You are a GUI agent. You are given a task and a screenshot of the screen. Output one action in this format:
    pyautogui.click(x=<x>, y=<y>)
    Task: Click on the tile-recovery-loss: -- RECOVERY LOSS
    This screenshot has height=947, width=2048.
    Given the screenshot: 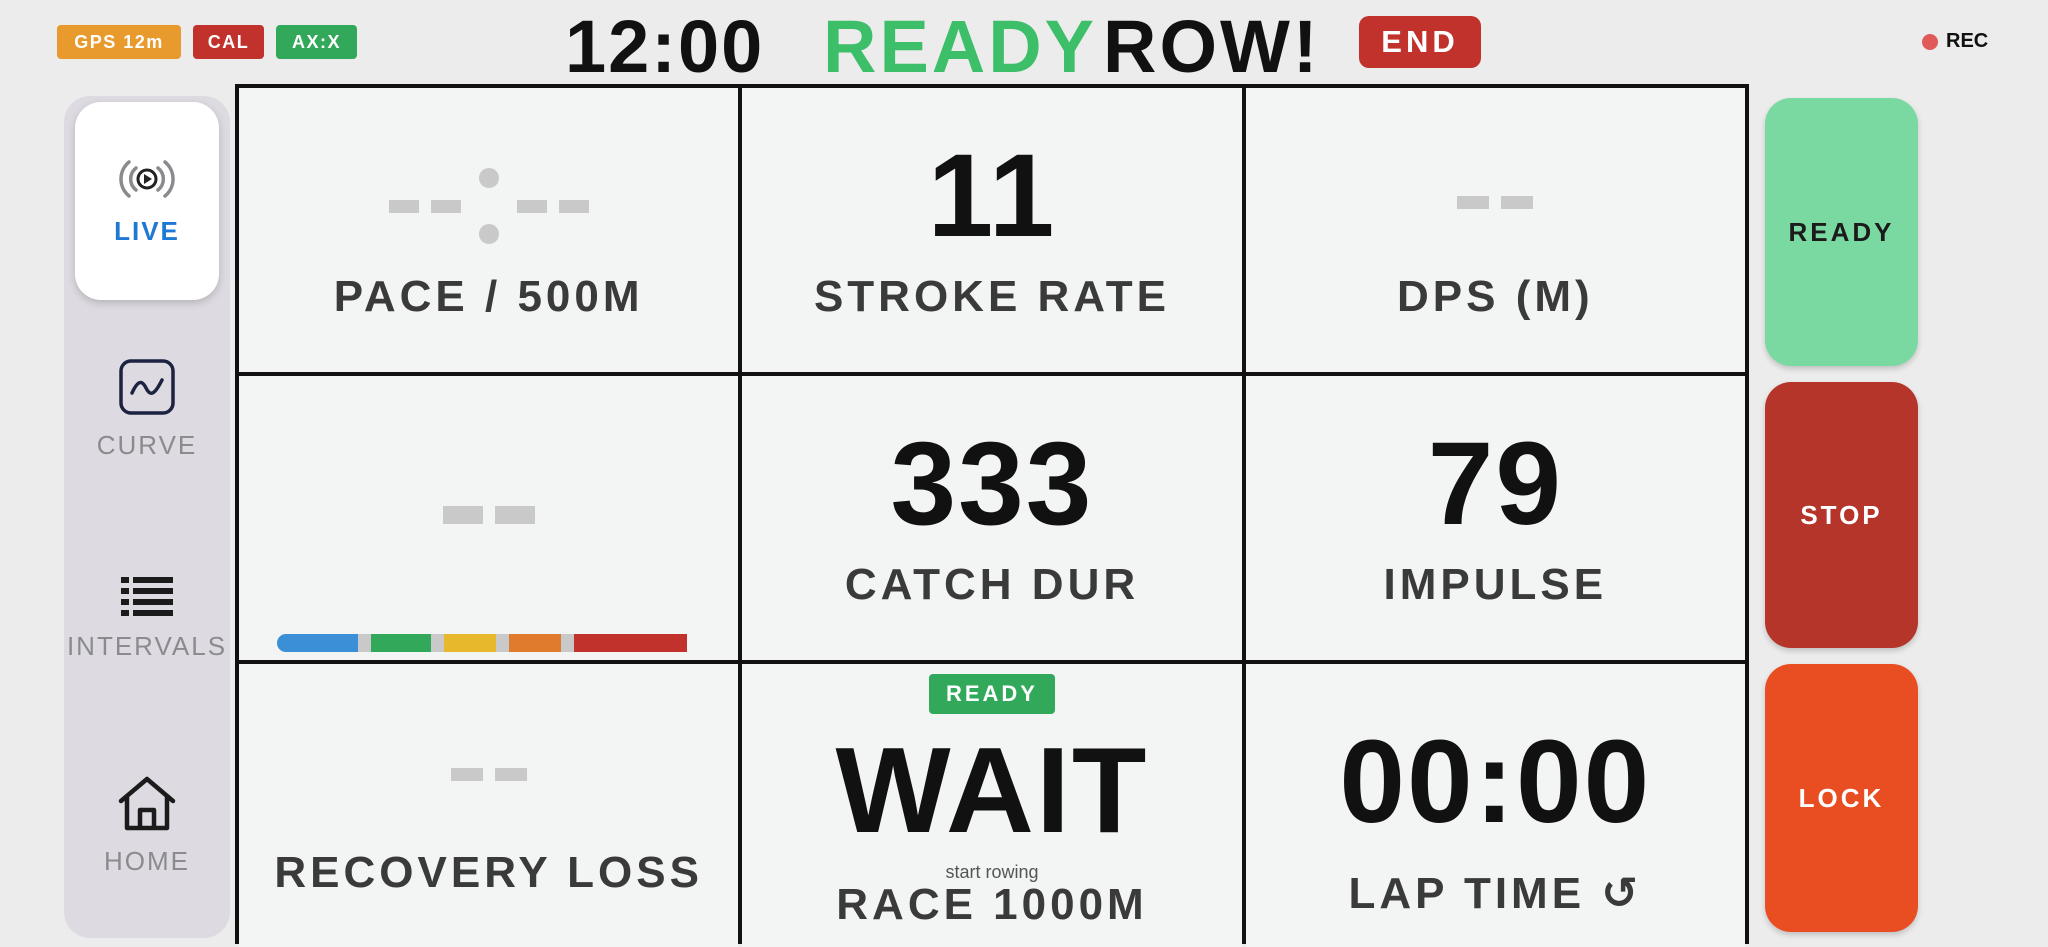 What is the action you would take?
    pyautogui.click(x=489, y=805)
    